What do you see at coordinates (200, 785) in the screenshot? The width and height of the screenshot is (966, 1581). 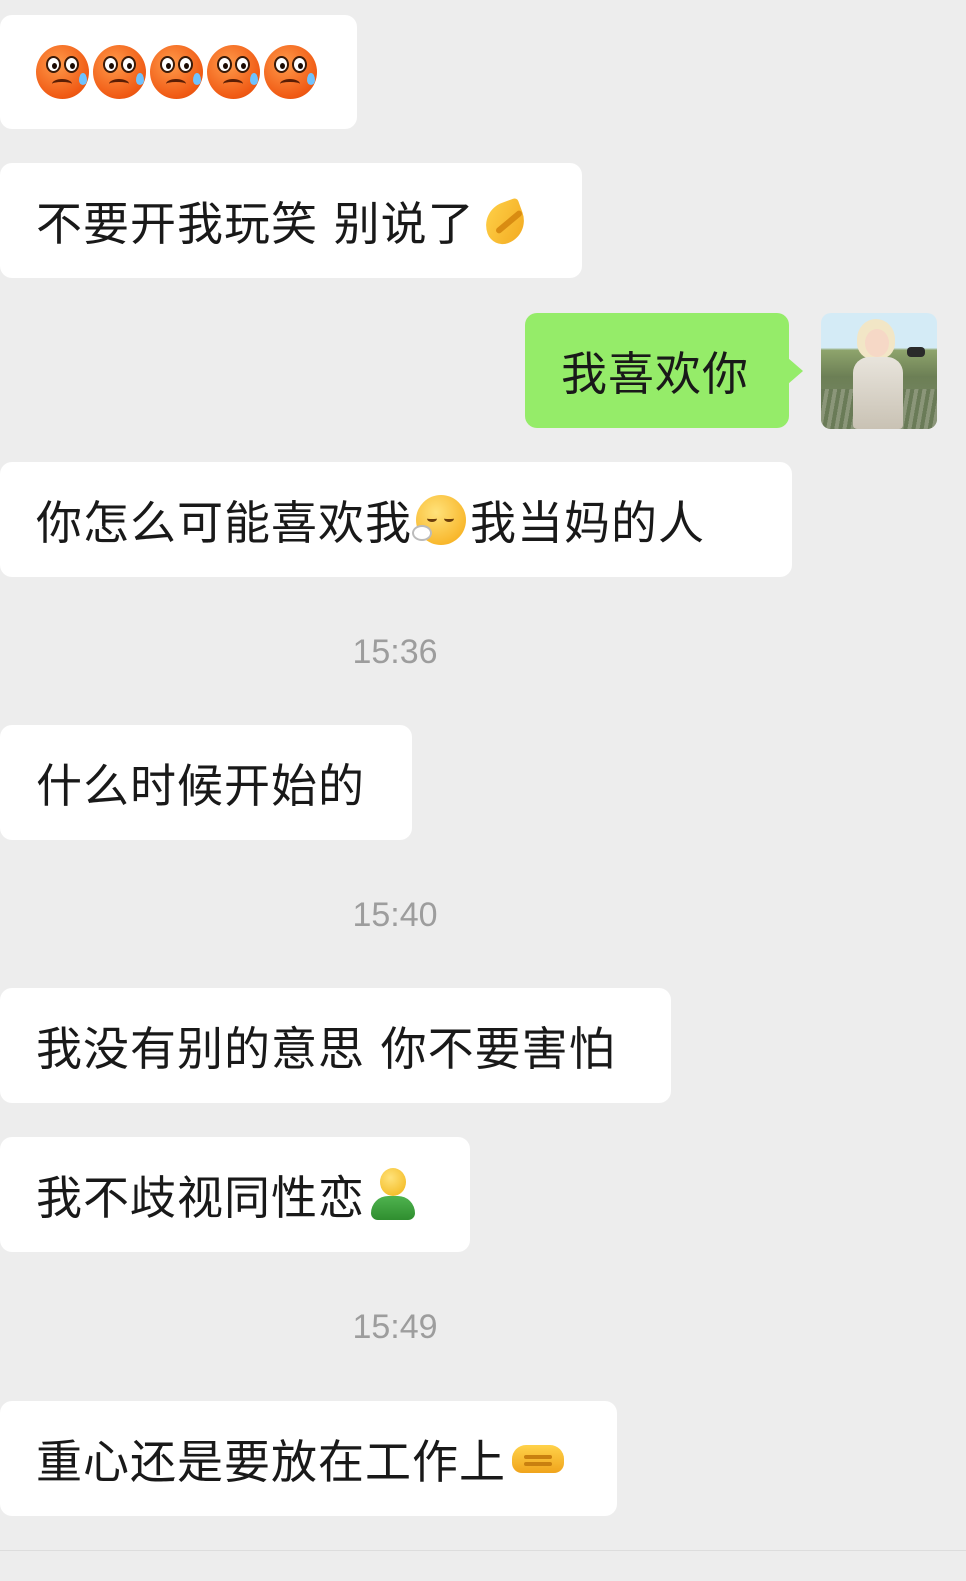 I see `message-text: 什么时候开始的` at bounding box center [200, 785].